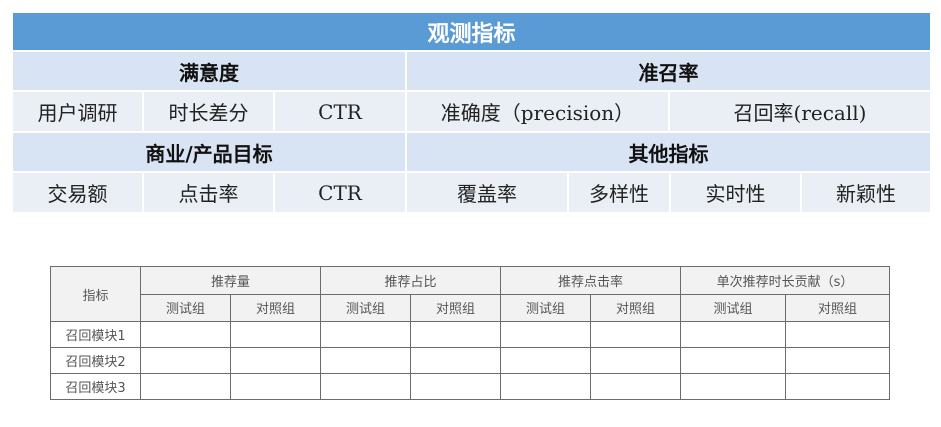  I want to click on section-recall-precision: 准召率, so click(668, 71).